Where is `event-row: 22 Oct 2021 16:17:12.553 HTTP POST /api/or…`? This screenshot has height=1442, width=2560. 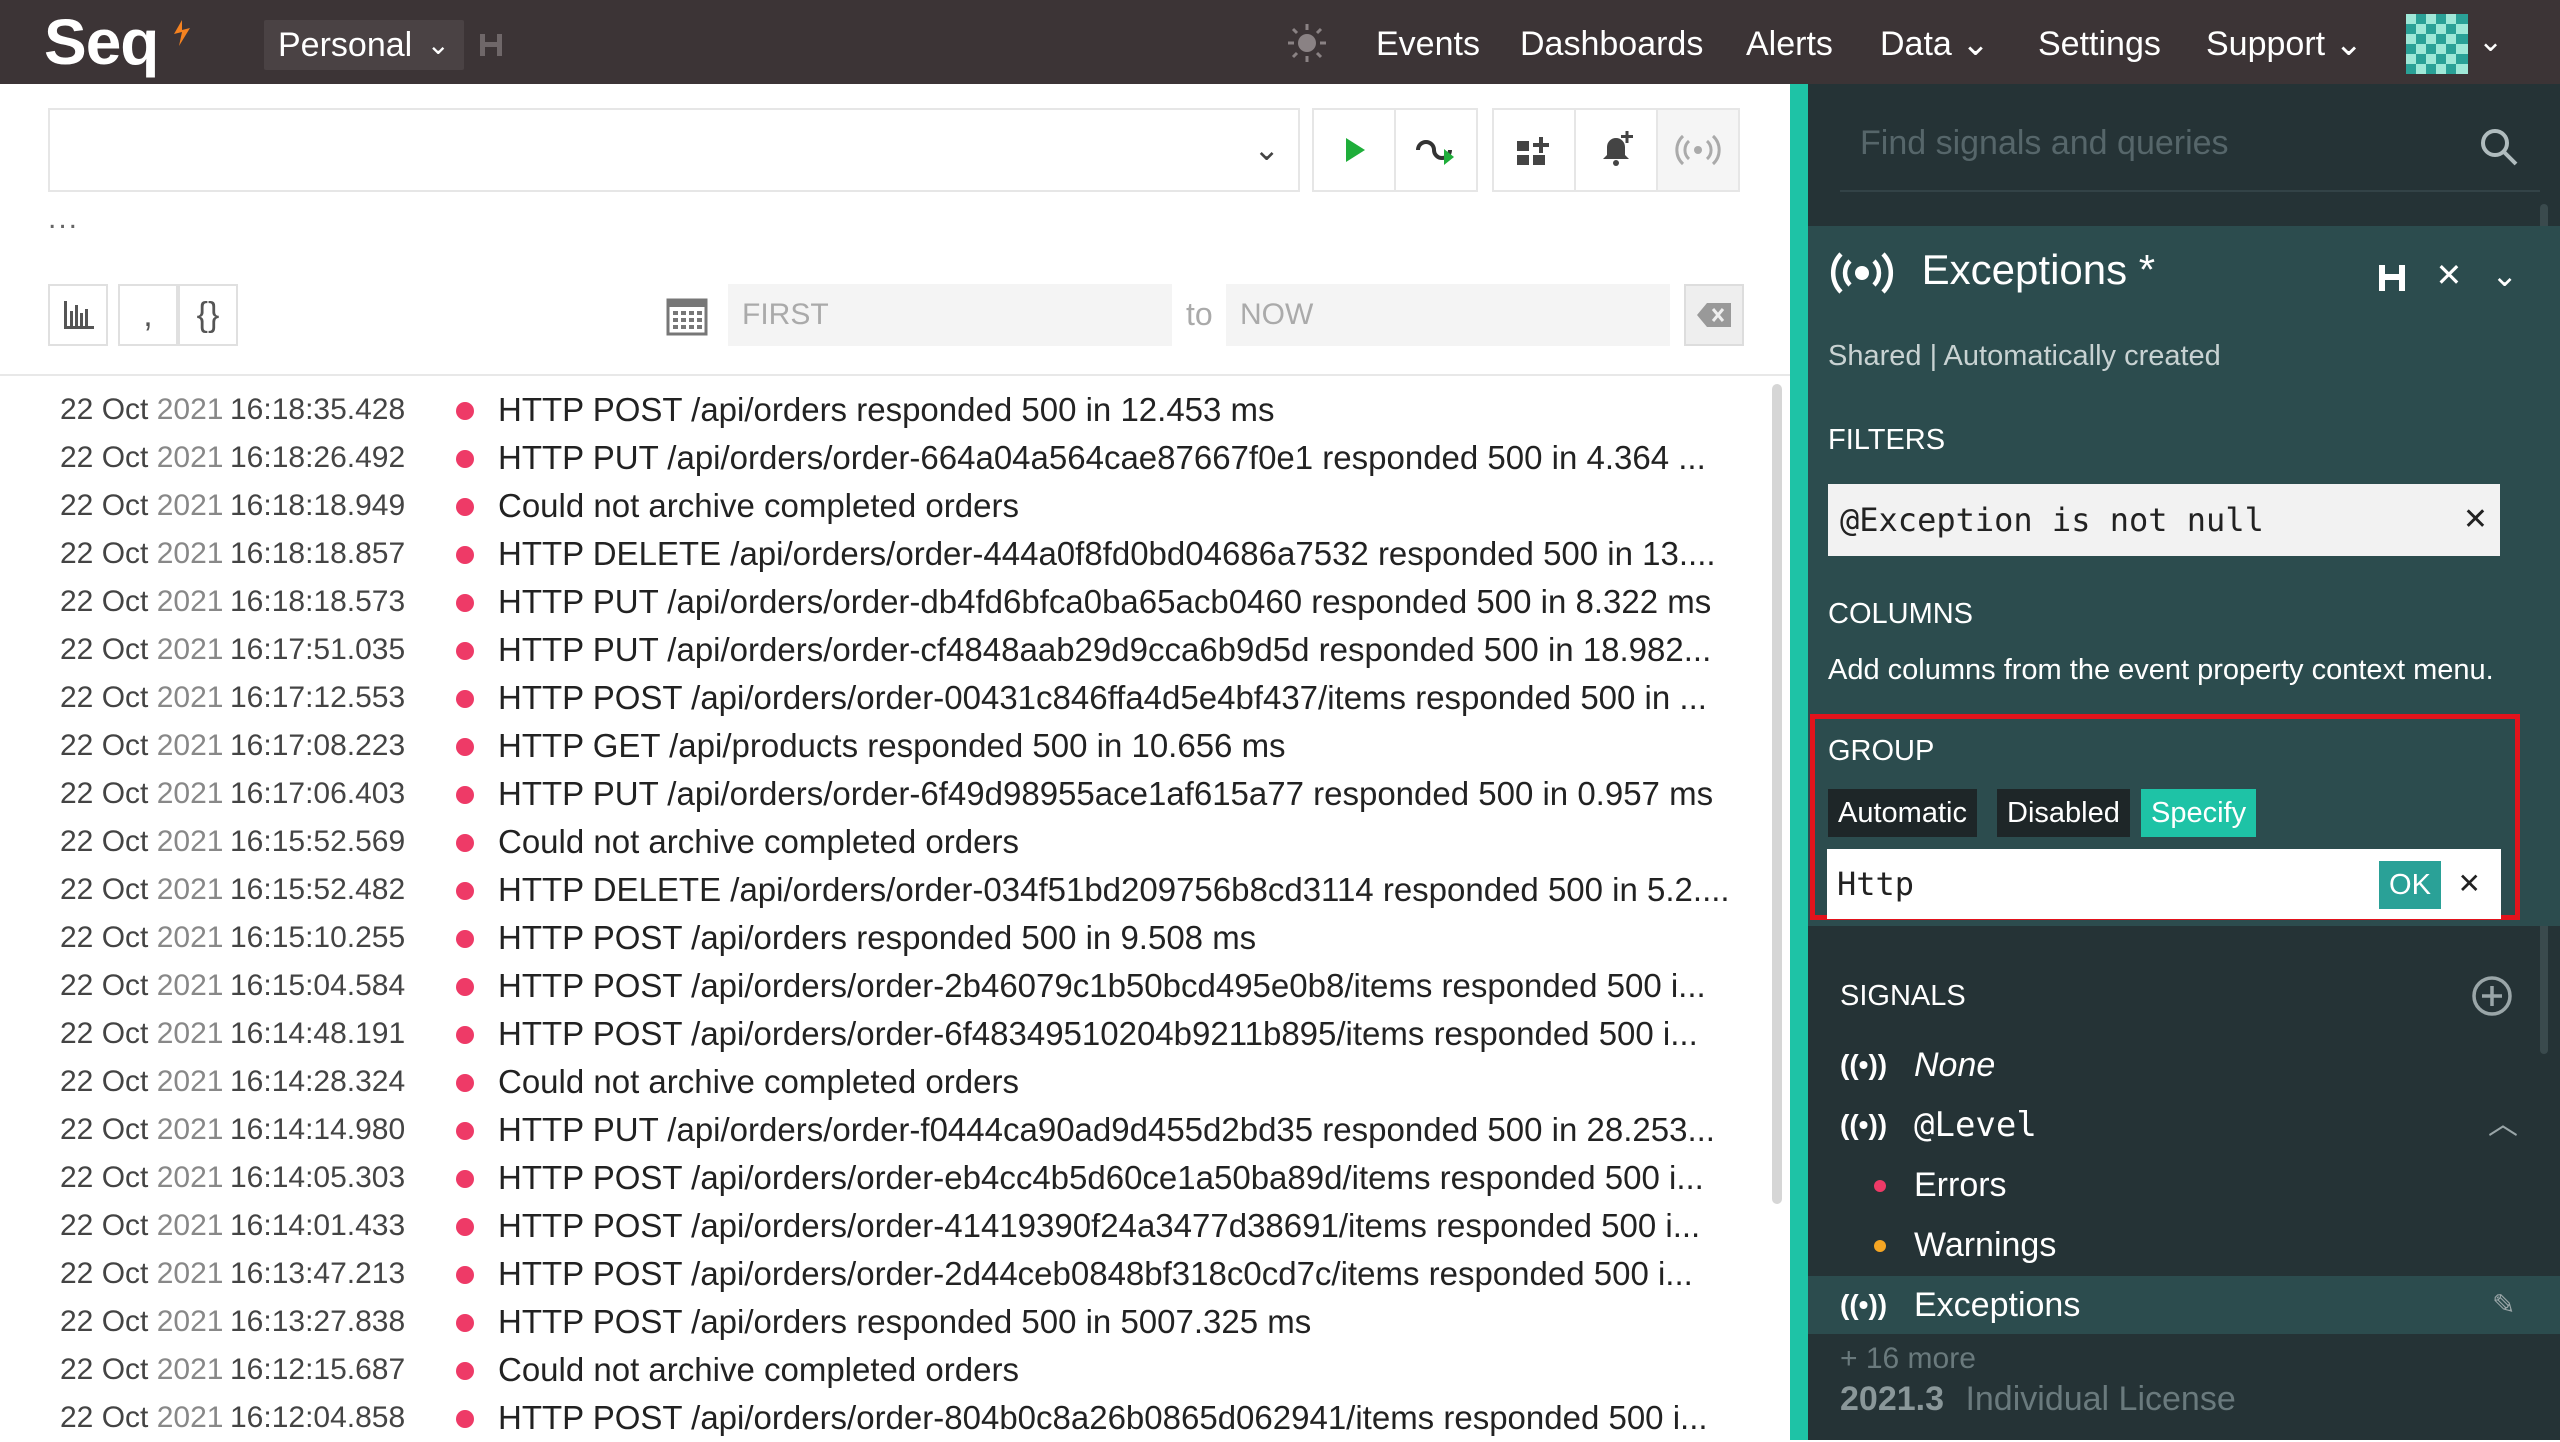 event-row: 22 Oct 2021 16:17:12.553 HTTP POST /api/or… is located at coordinates (880, 698).